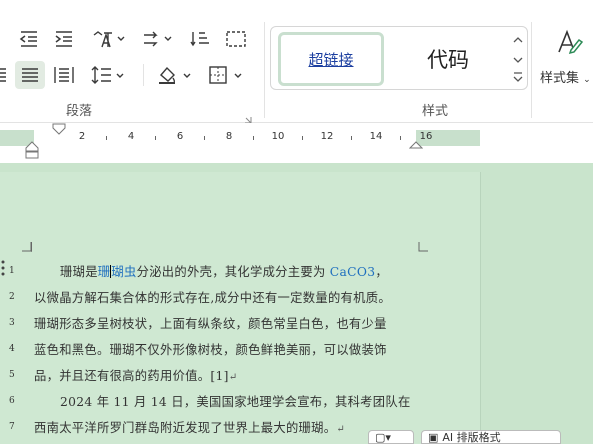 The image size is (593, 444). I want to click on style-code: 代码, so click(448, 59).